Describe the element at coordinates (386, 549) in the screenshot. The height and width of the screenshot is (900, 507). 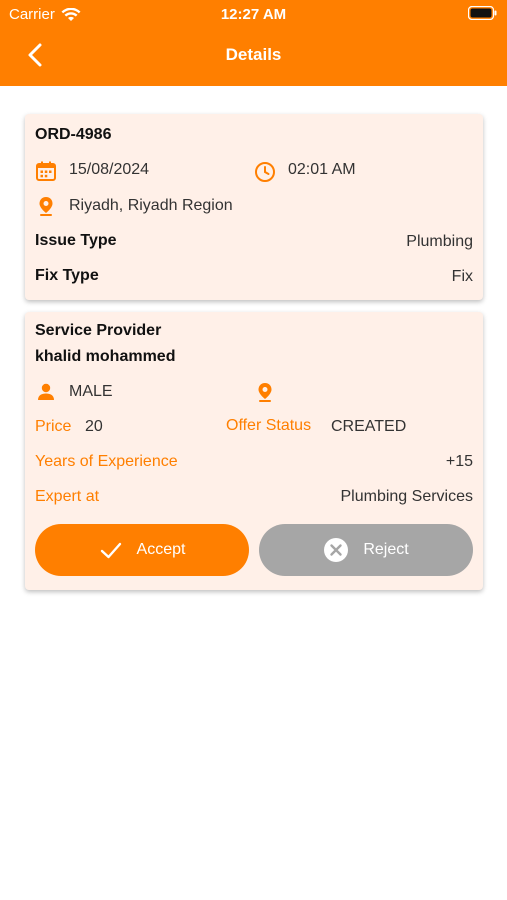
I see `reject-label: Reject` at that location.